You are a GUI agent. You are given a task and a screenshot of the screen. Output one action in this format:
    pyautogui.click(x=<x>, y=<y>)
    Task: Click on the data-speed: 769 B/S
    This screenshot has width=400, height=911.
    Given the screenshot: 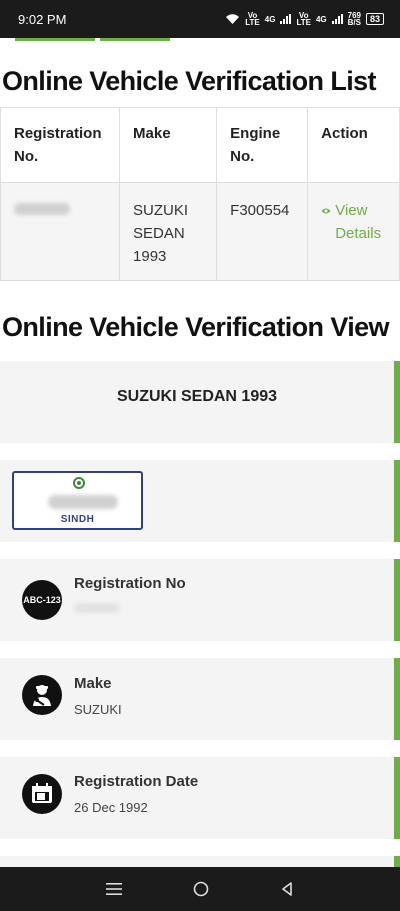 What is the action you would take?
    pyautogui.click(x=354, y=19)
    